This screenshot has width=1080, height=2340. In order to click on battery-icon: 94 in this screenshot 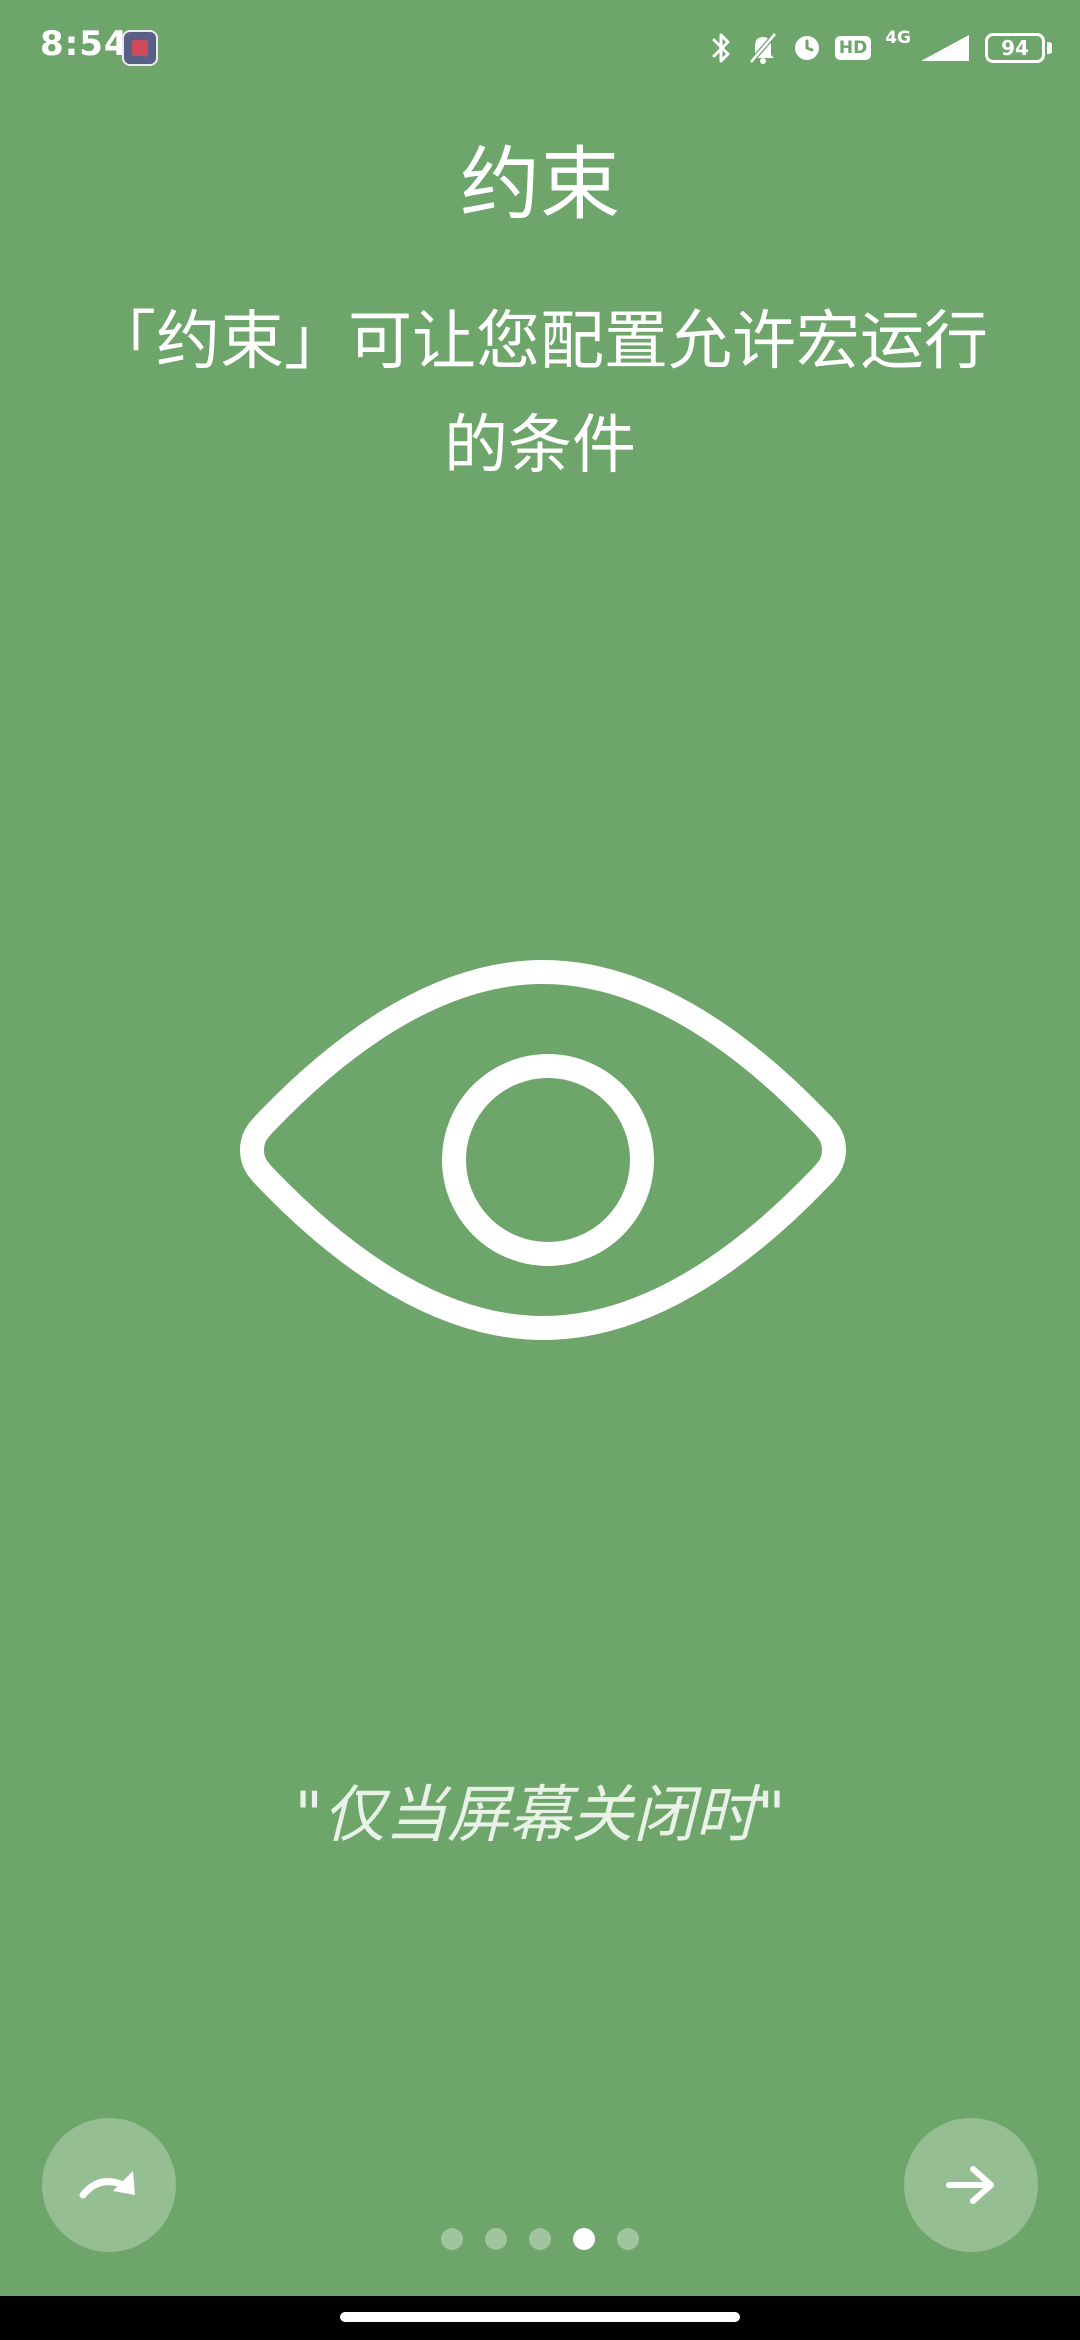, I will do `click(1015, 48)`.